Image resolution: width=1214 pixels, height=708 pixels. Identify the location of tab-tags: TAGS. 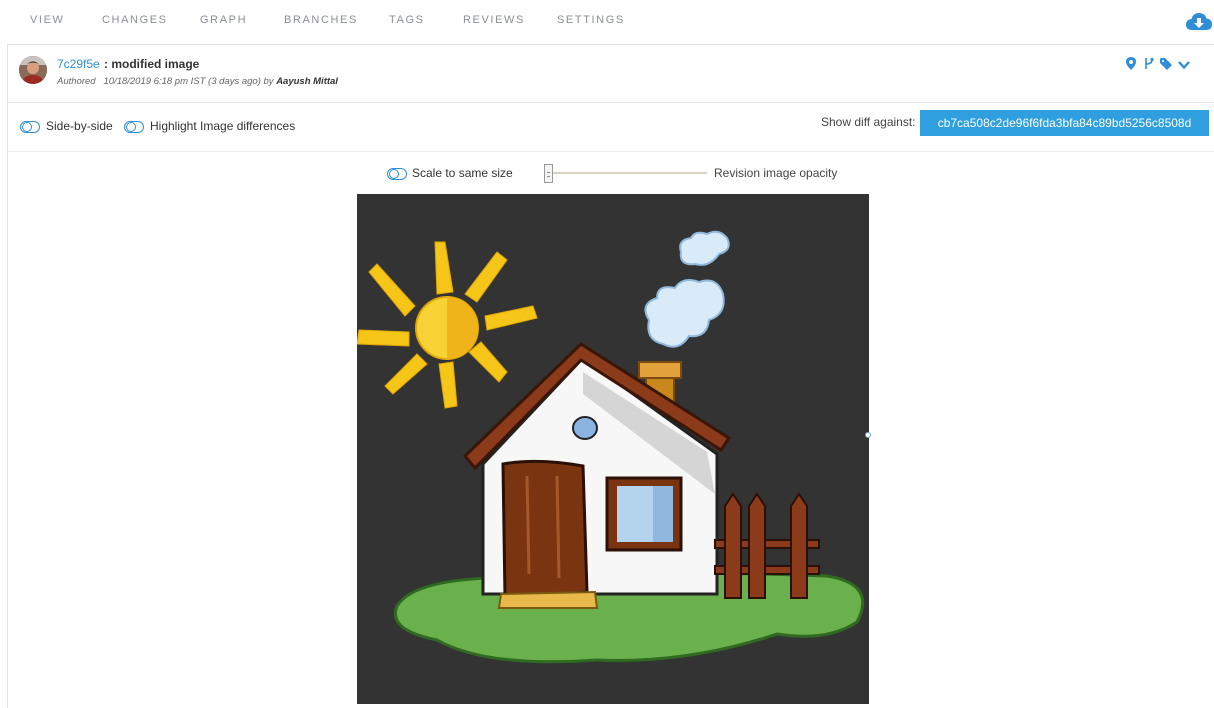
(407, 20).